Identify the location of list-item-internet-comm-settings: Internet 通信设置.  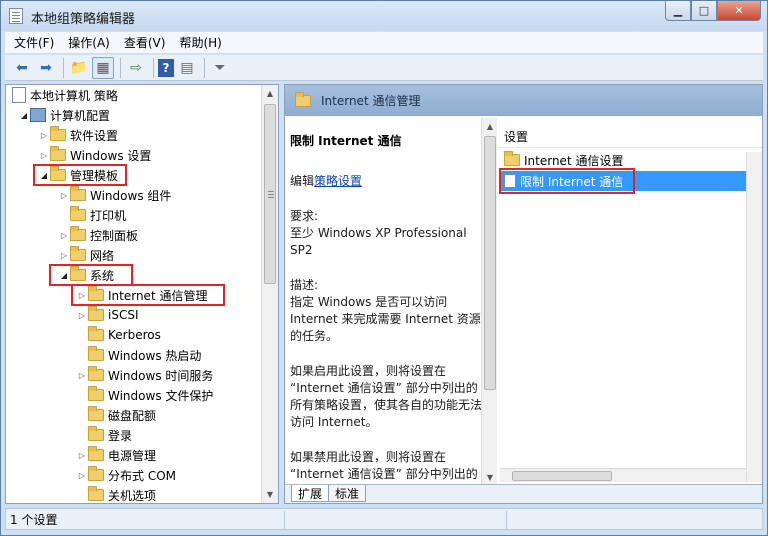
(631, 160).